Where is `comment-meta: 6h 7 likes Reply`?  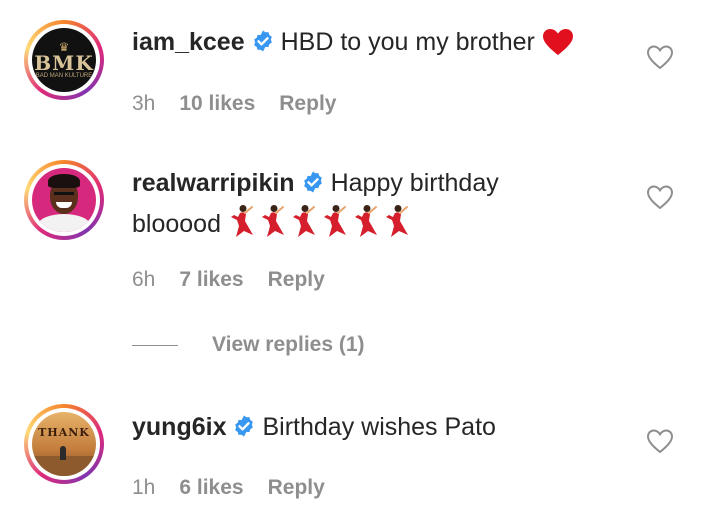
comment-meta: 6h 7 likes Reply is located at coordinates (240, 280).